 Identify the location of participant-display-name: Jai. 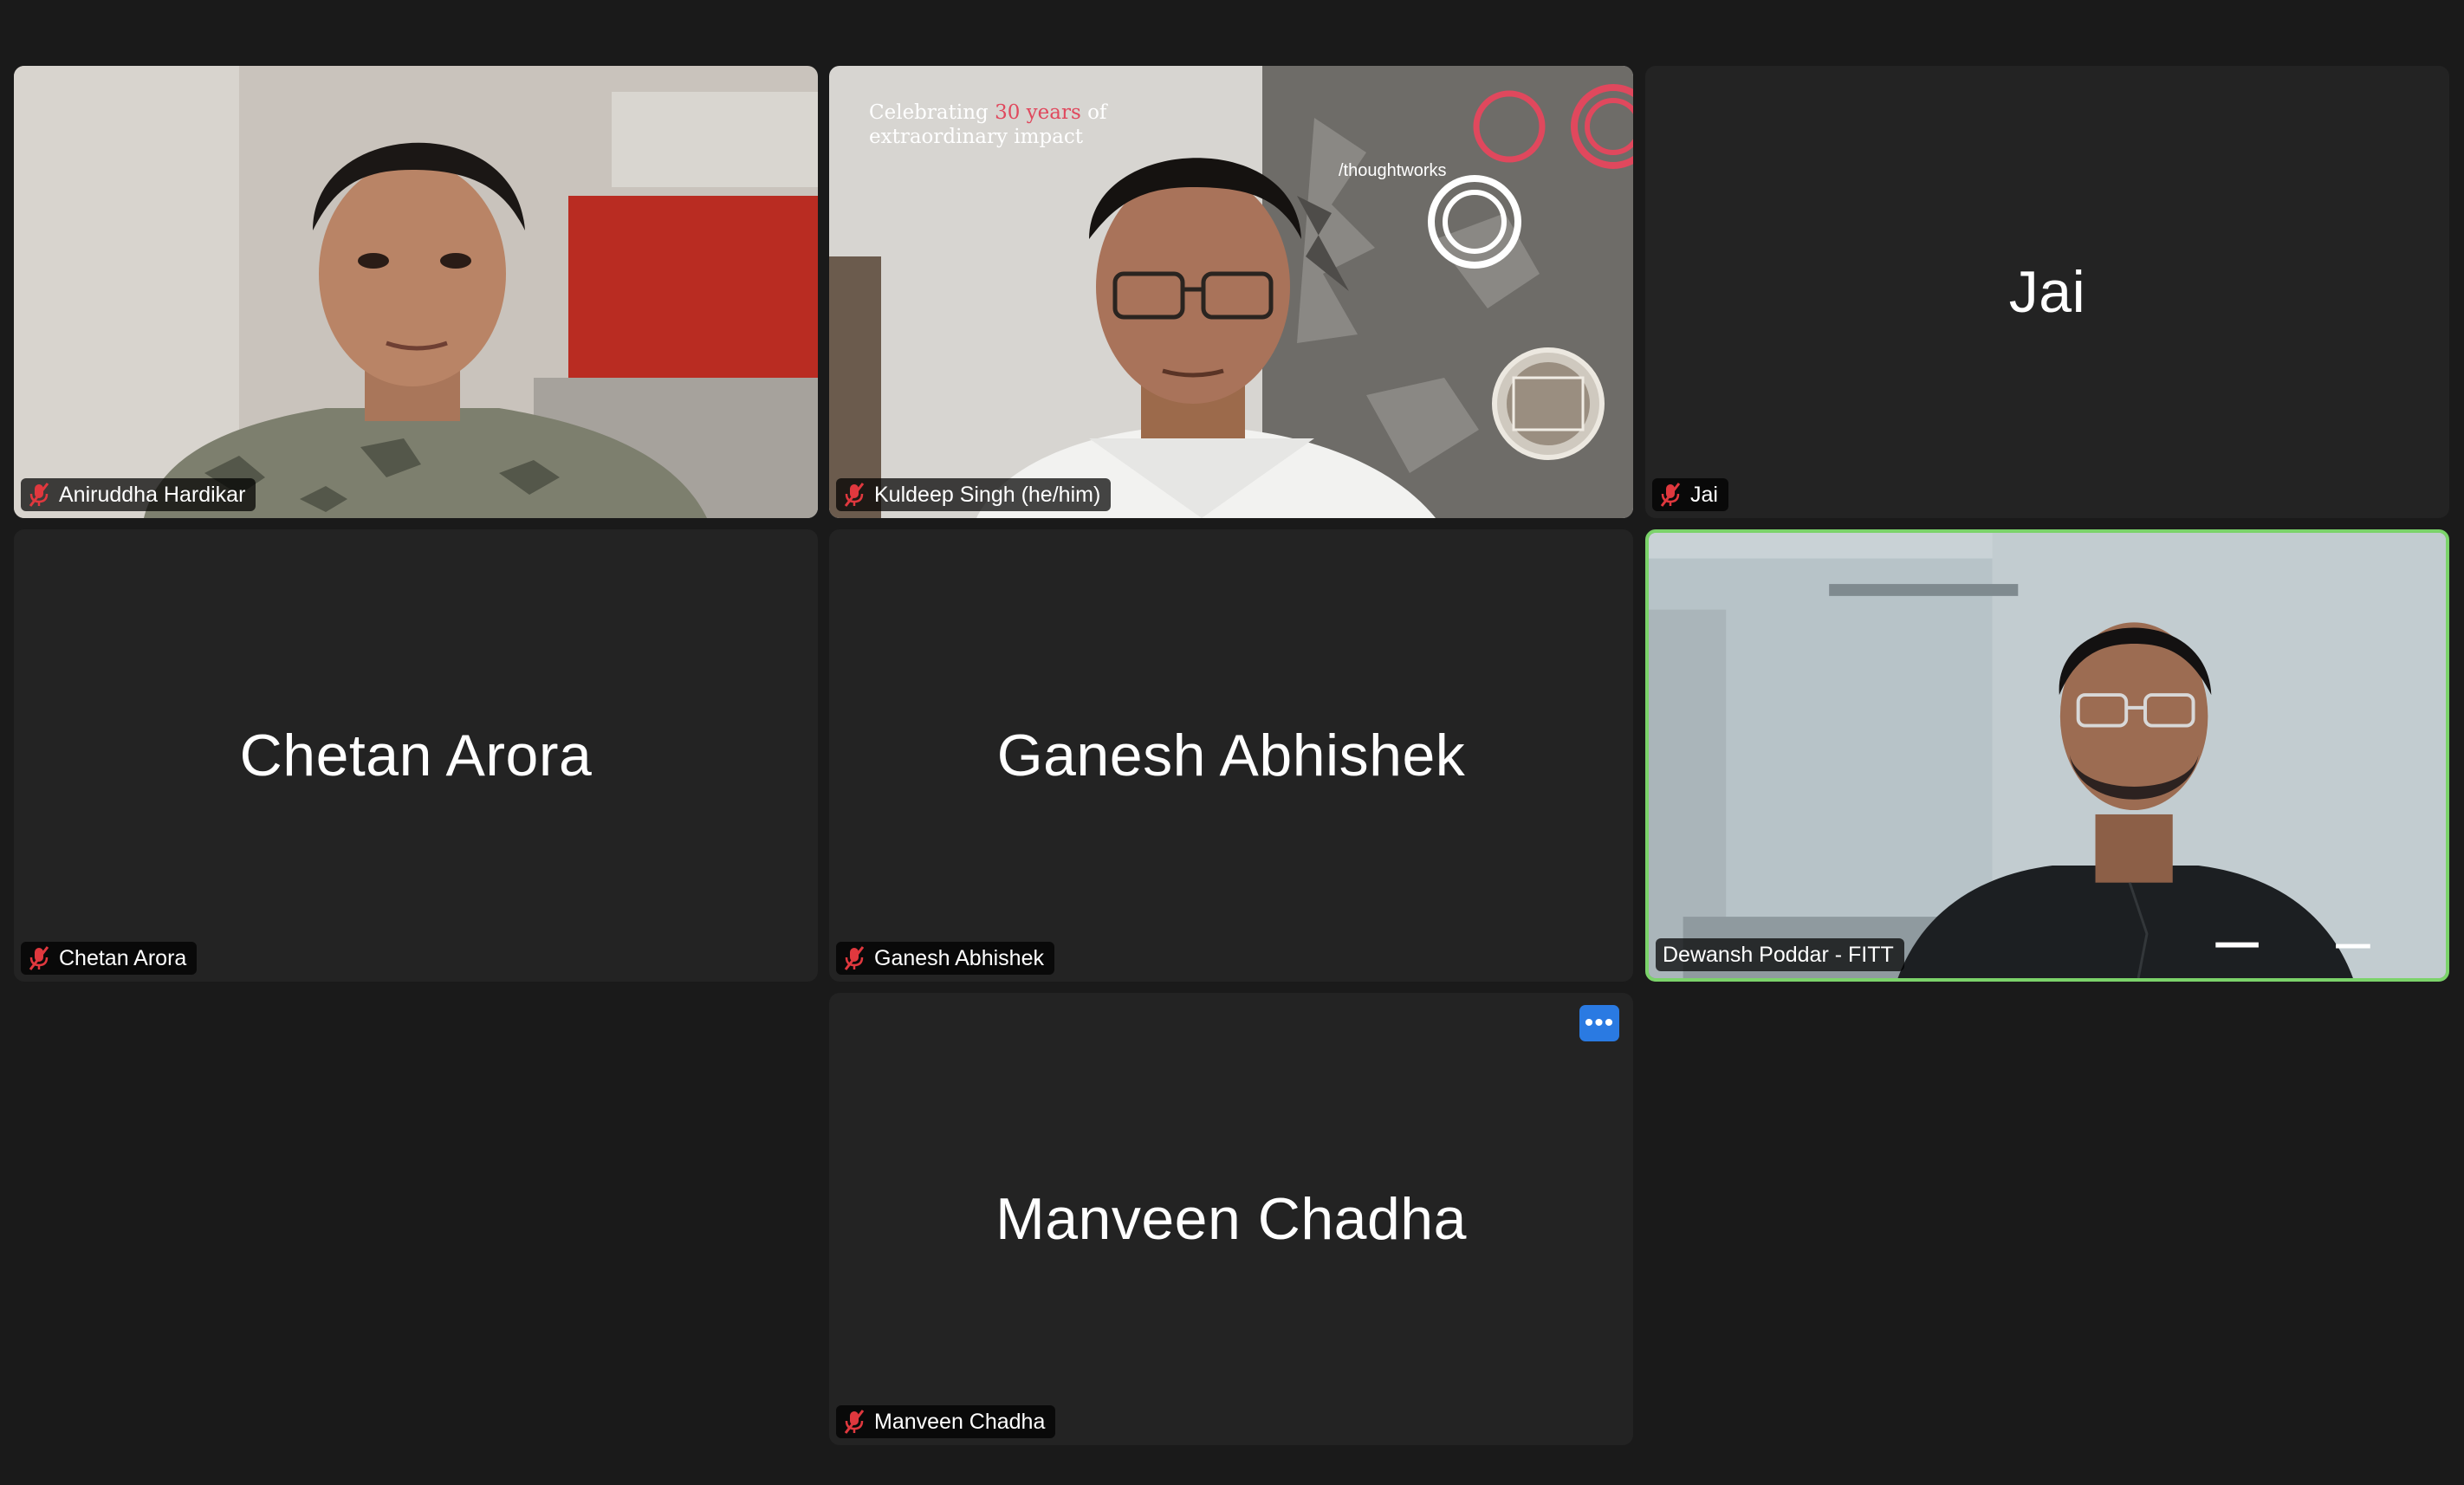
(2047, 292).